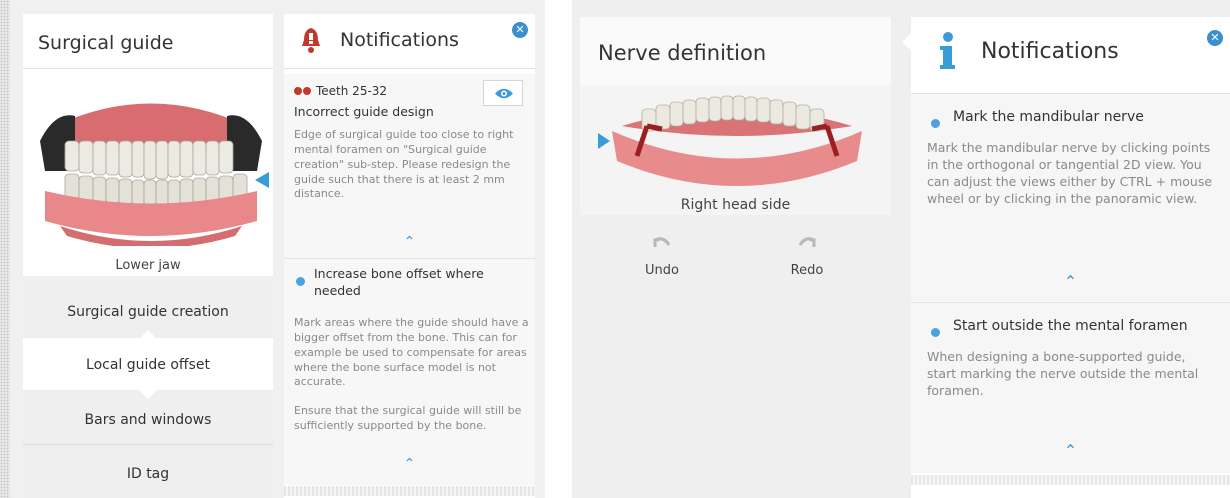  I want to click on selected-step-pointer-down-icon, so click(148, 394).